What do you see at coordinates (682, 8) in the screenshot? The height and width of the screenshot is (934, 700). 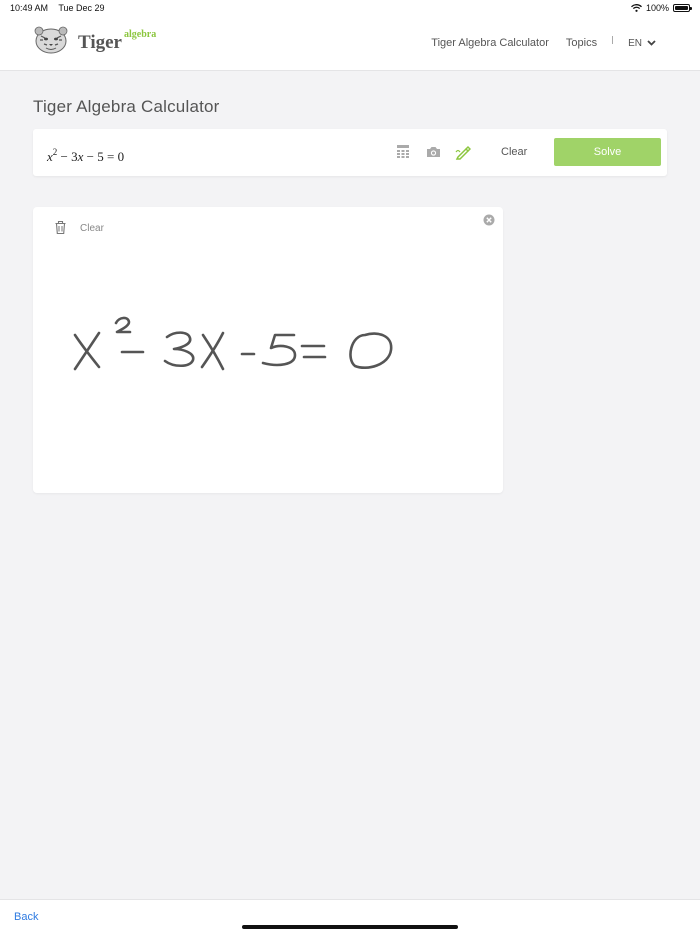 I see `battery-icon` at bounding box center [682, 8].